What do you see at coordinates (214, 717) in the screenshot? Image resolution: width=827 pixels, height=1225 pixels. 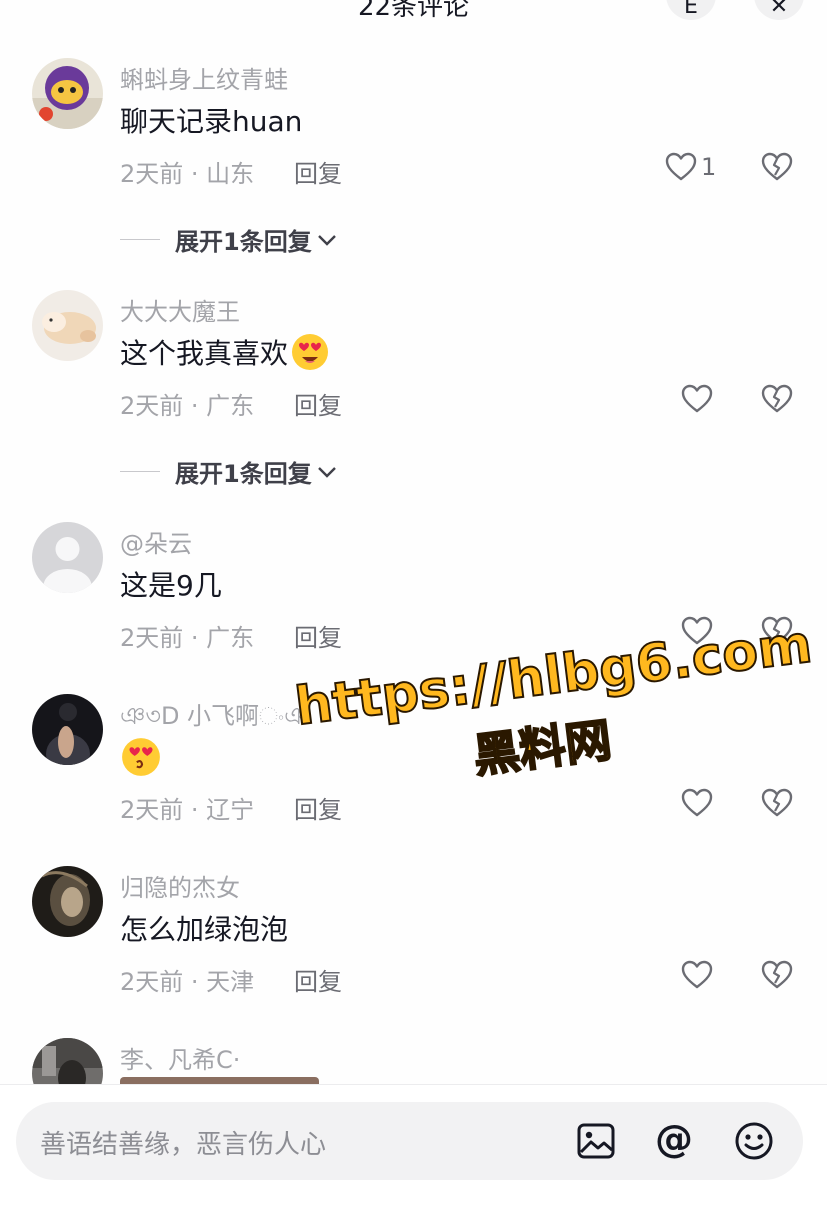 I see `comment-username: ঞ৩D 小飞啊ංঞ` at bounding box center [214, 717].